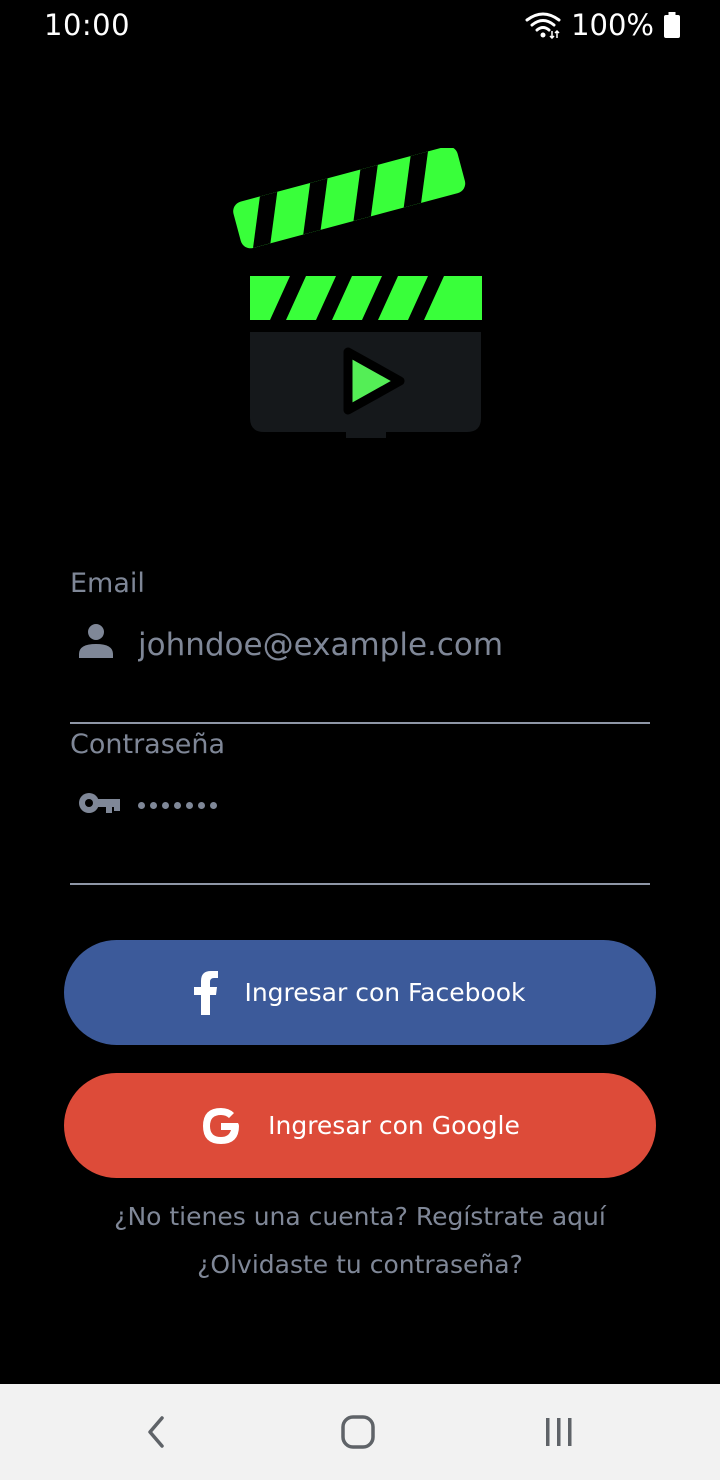 The width and height of the screenshot is (720, 1480). I want to click on recents-button, so click(559, 1432).